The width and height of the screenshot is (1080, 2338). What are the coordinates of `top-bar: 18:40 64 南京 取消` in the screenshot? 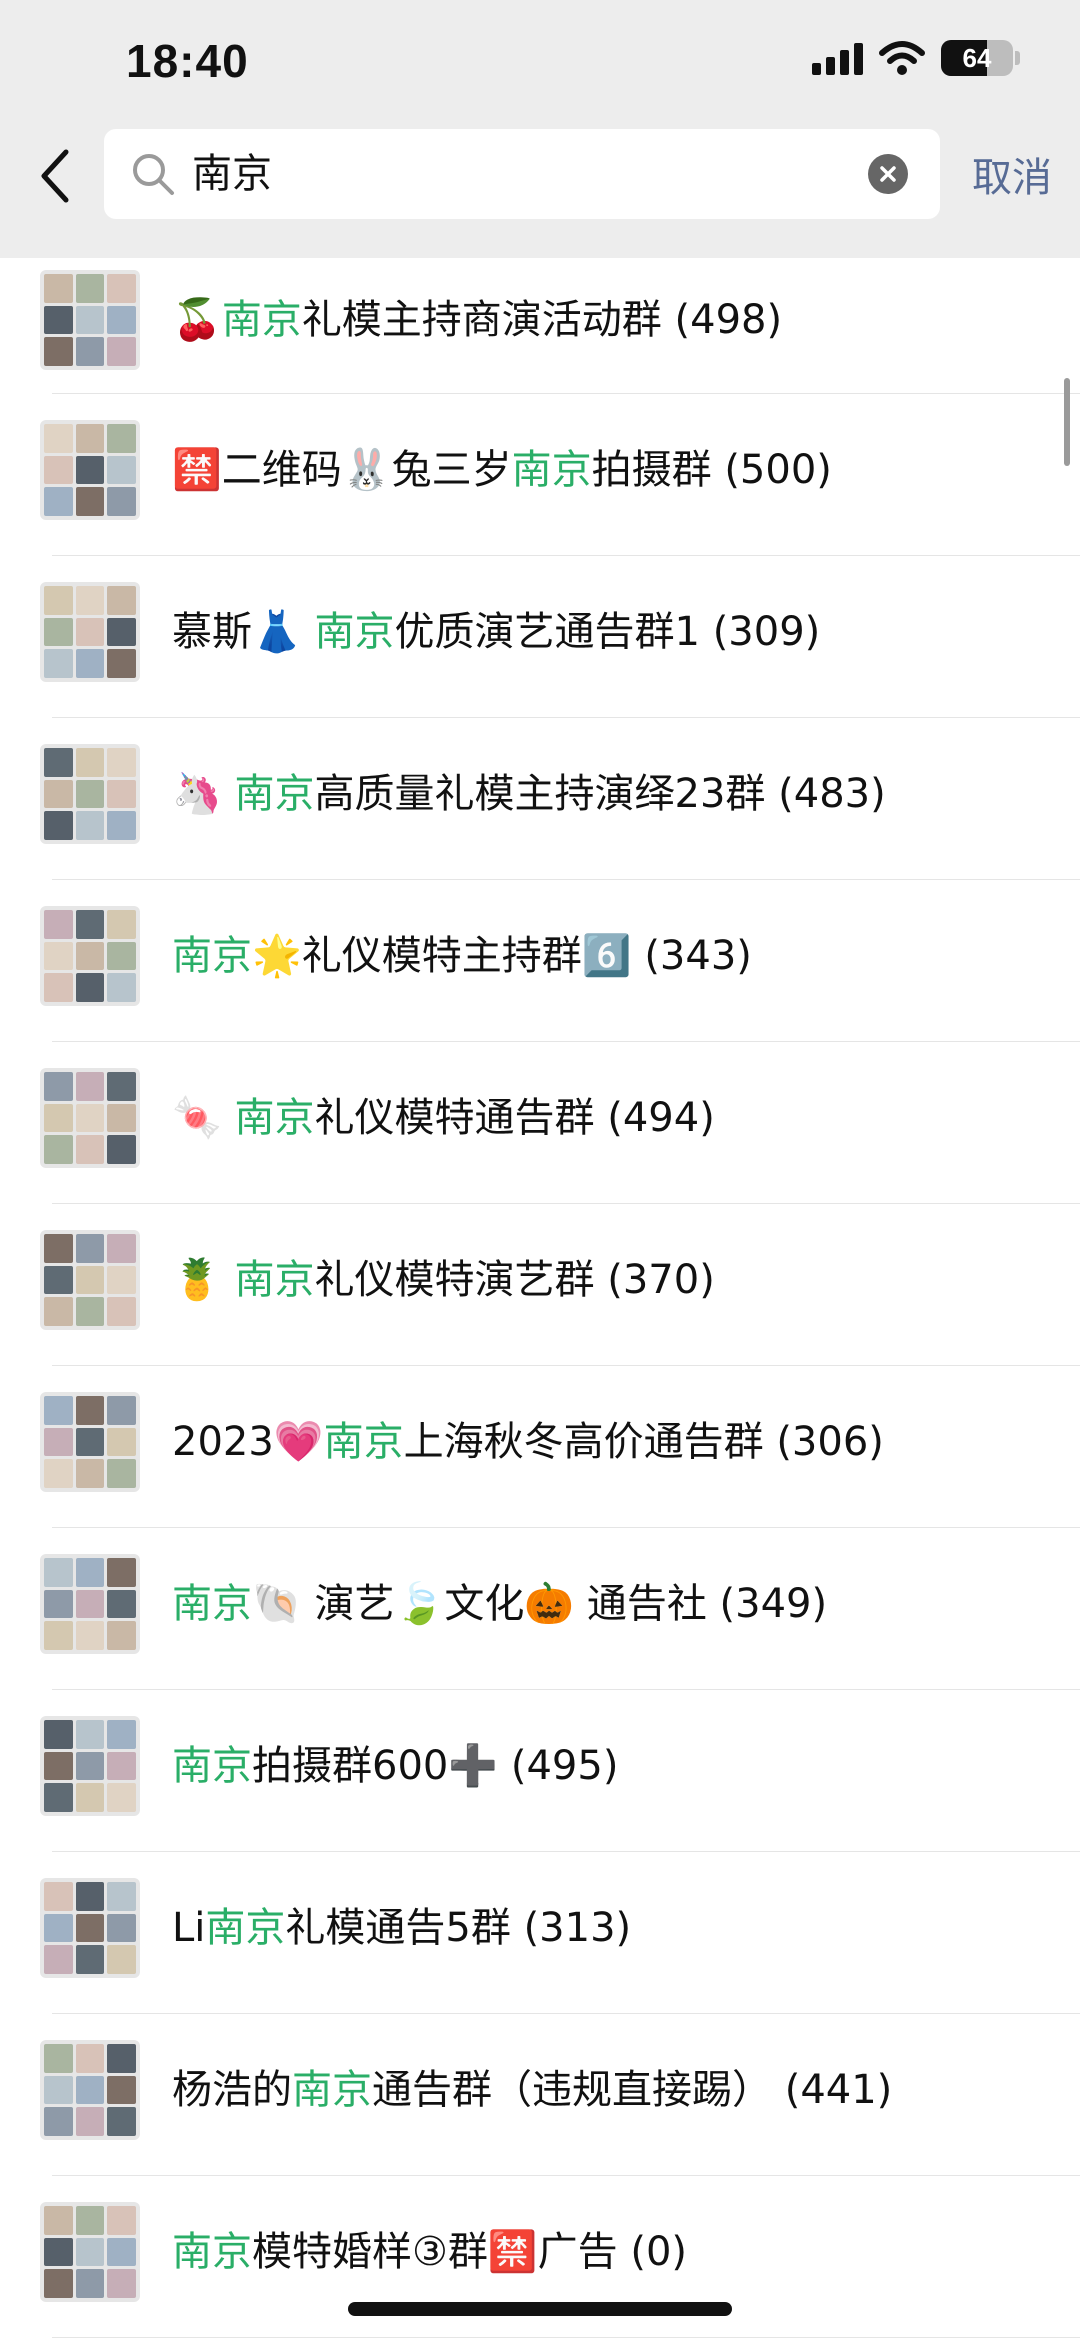 It's located at (540, 129).